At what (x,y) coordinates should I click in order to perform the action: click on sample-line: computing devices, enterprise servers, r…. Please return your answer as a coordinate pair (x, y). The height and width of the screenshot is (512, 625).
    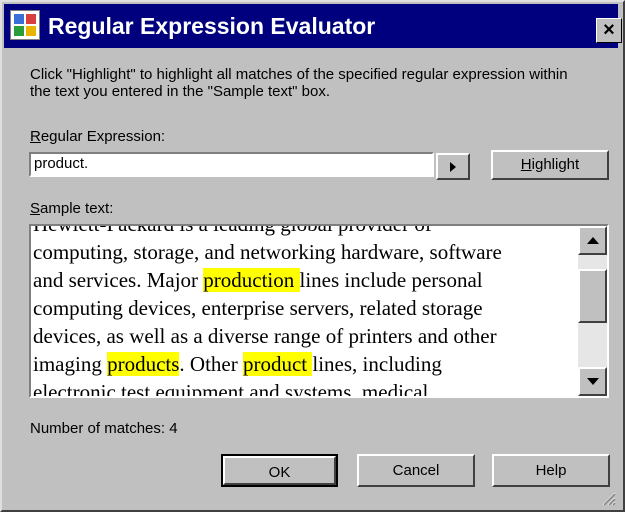
    Looking at the image, I should click on (304, 308).